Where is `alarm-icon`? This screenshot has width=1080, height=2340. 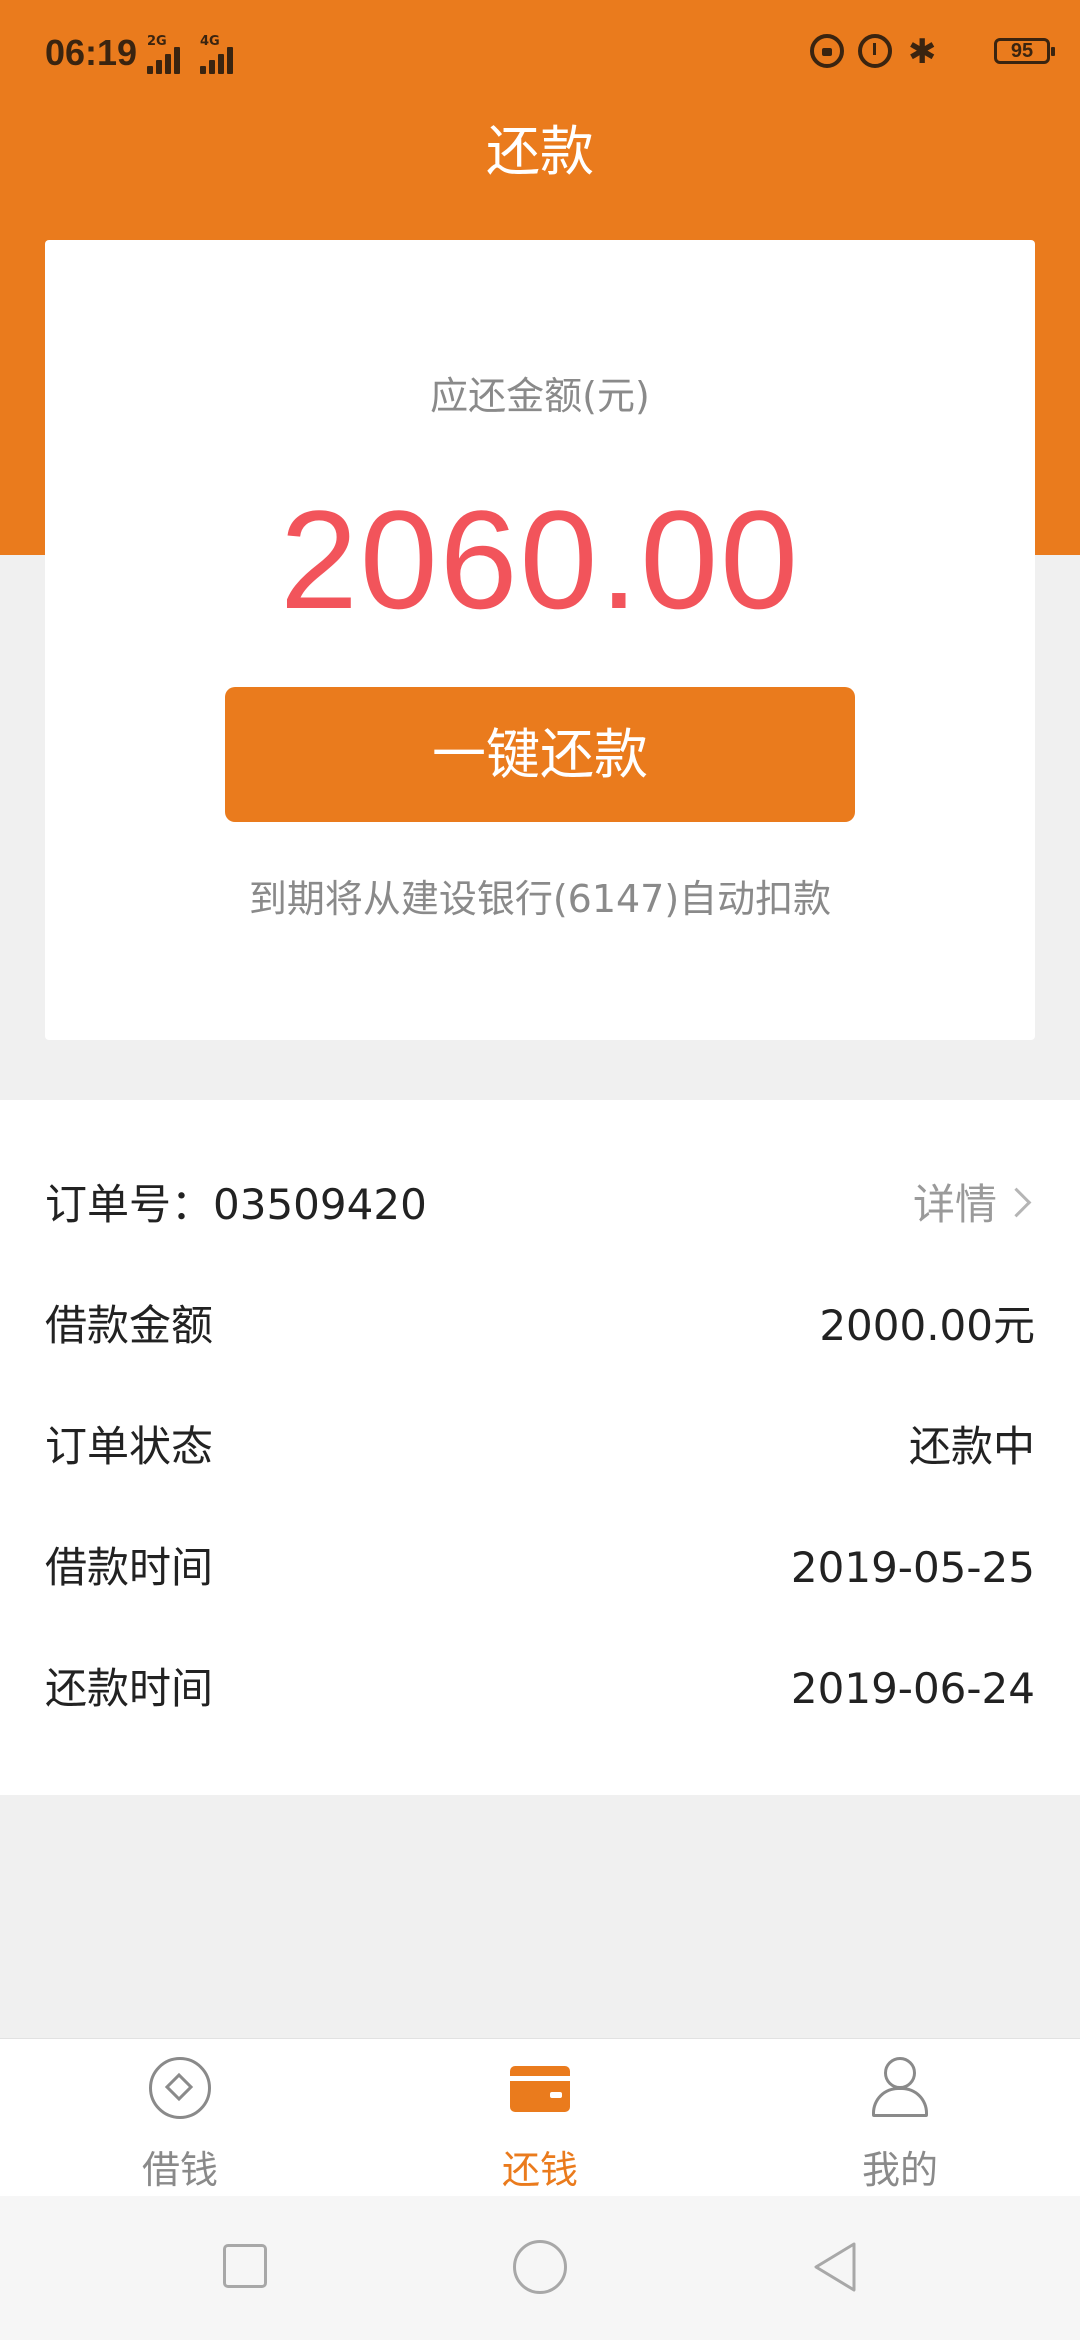 alarm-icon is located at coordinates (875, 51).